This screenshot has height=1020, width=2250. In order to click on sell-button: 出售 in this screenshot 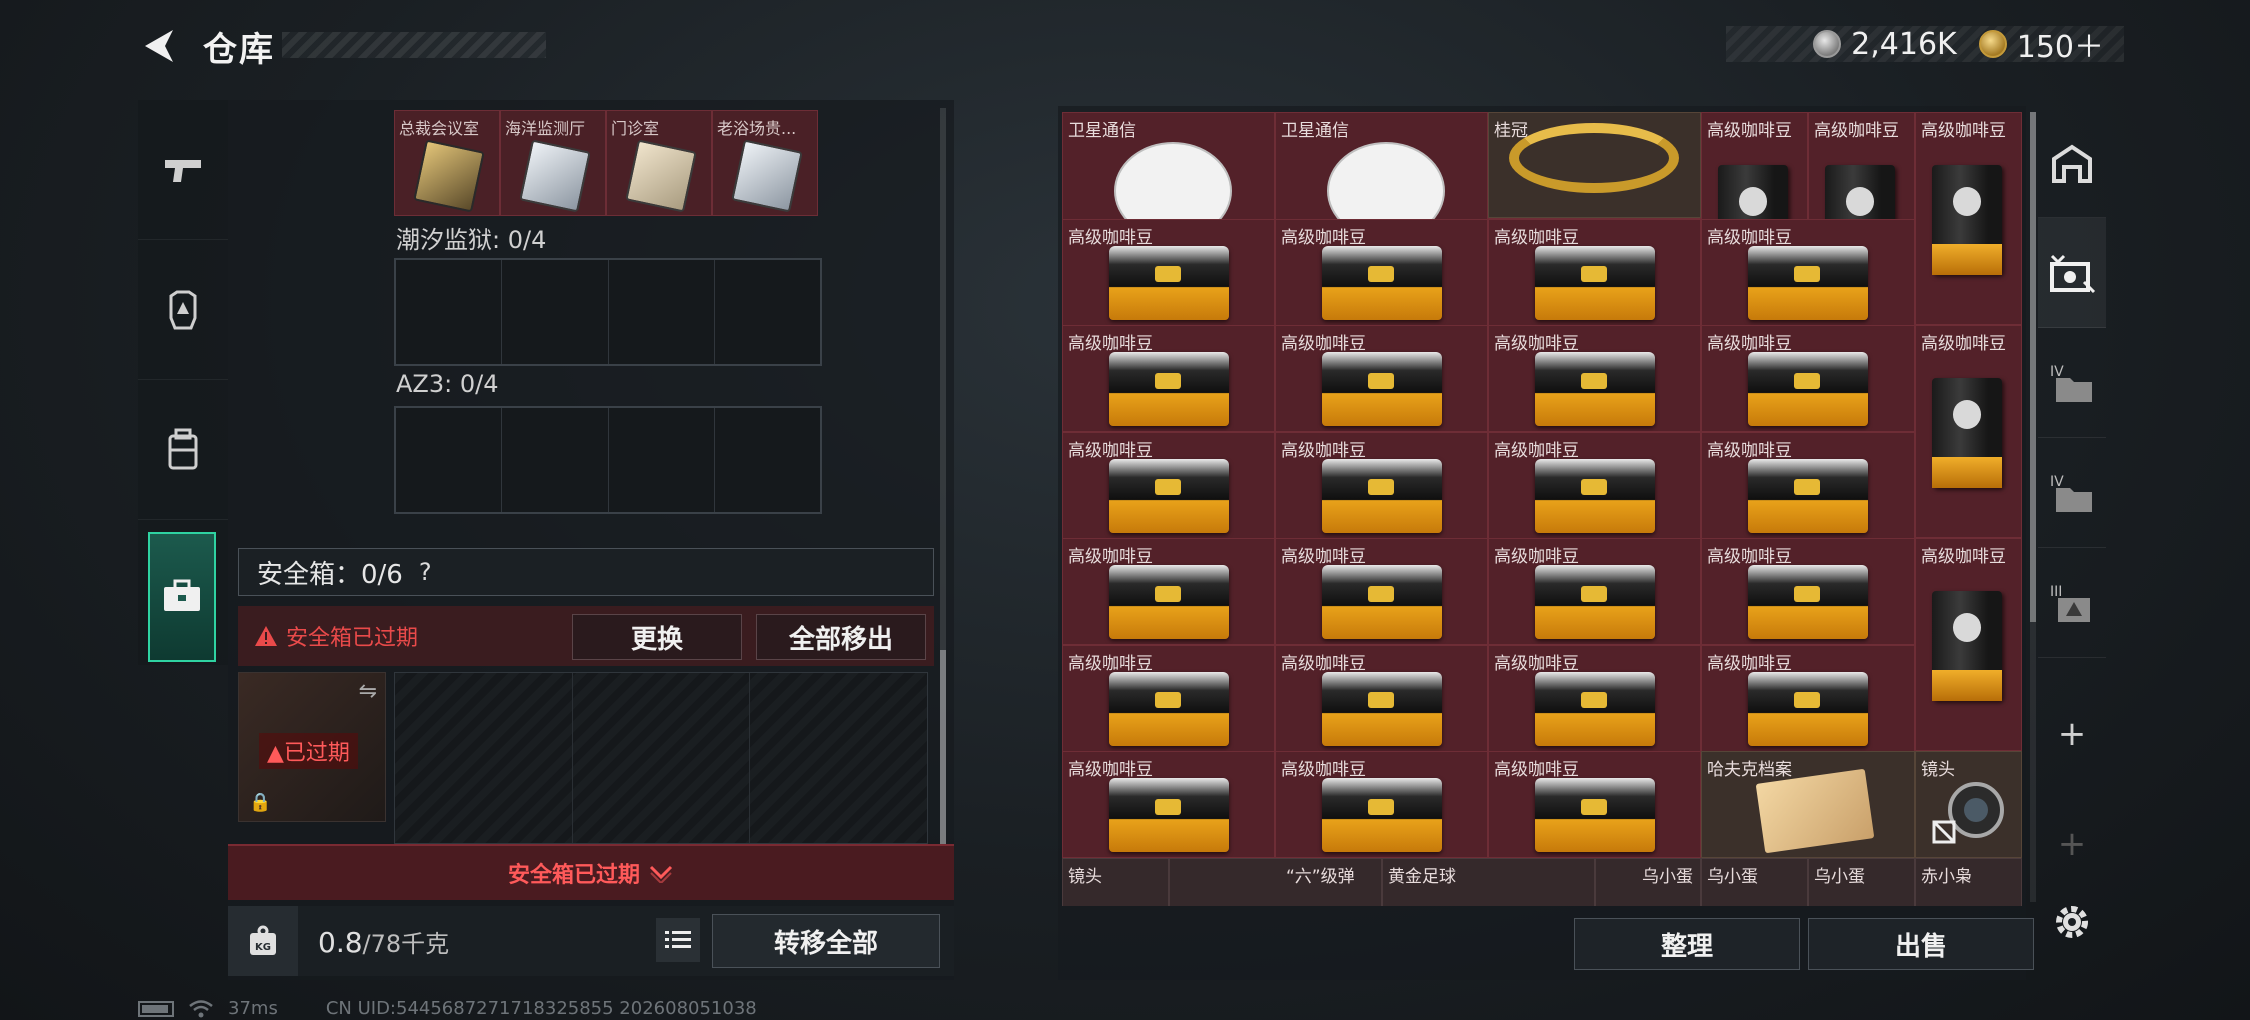, I will do `click(1921, 944)`.